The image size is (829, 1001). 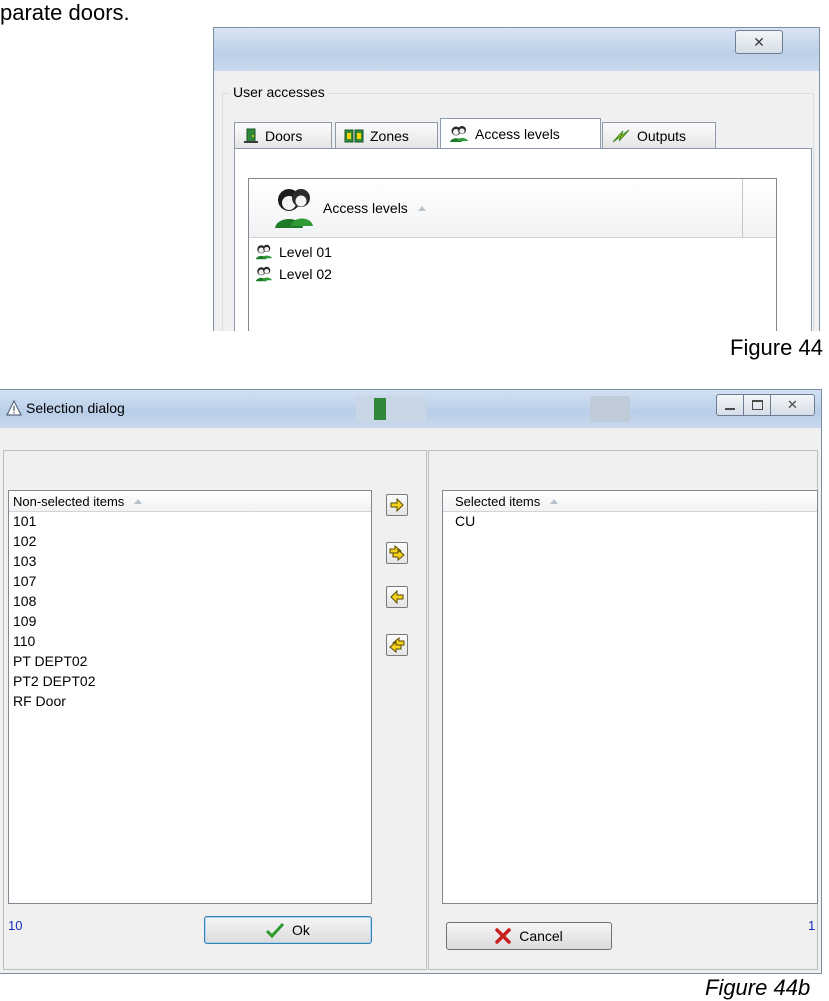 I want to click on tab-label: Access levels, so click(x=517, y=133).